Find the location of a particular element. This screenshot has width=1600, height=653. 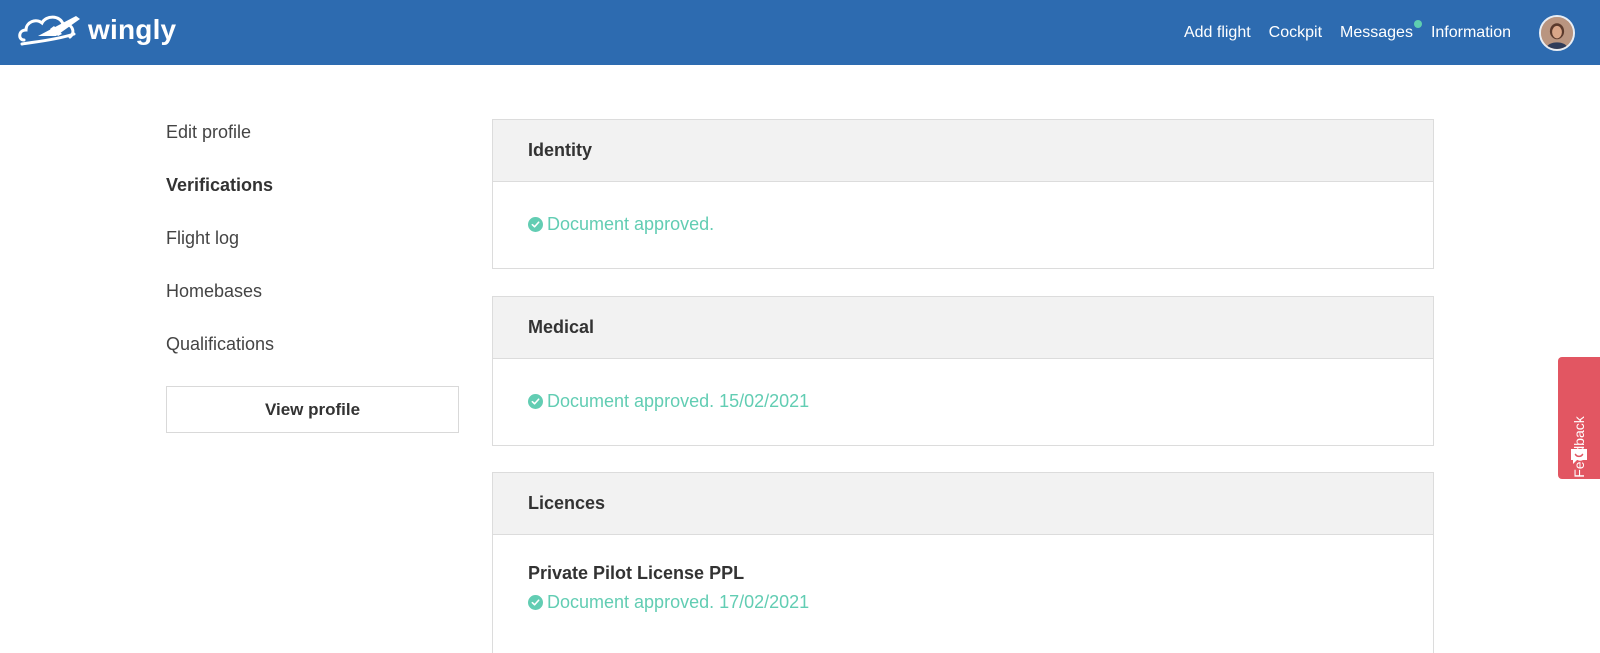

sidebar-item-verifications: Verifications is located at coordinates (313, 197).